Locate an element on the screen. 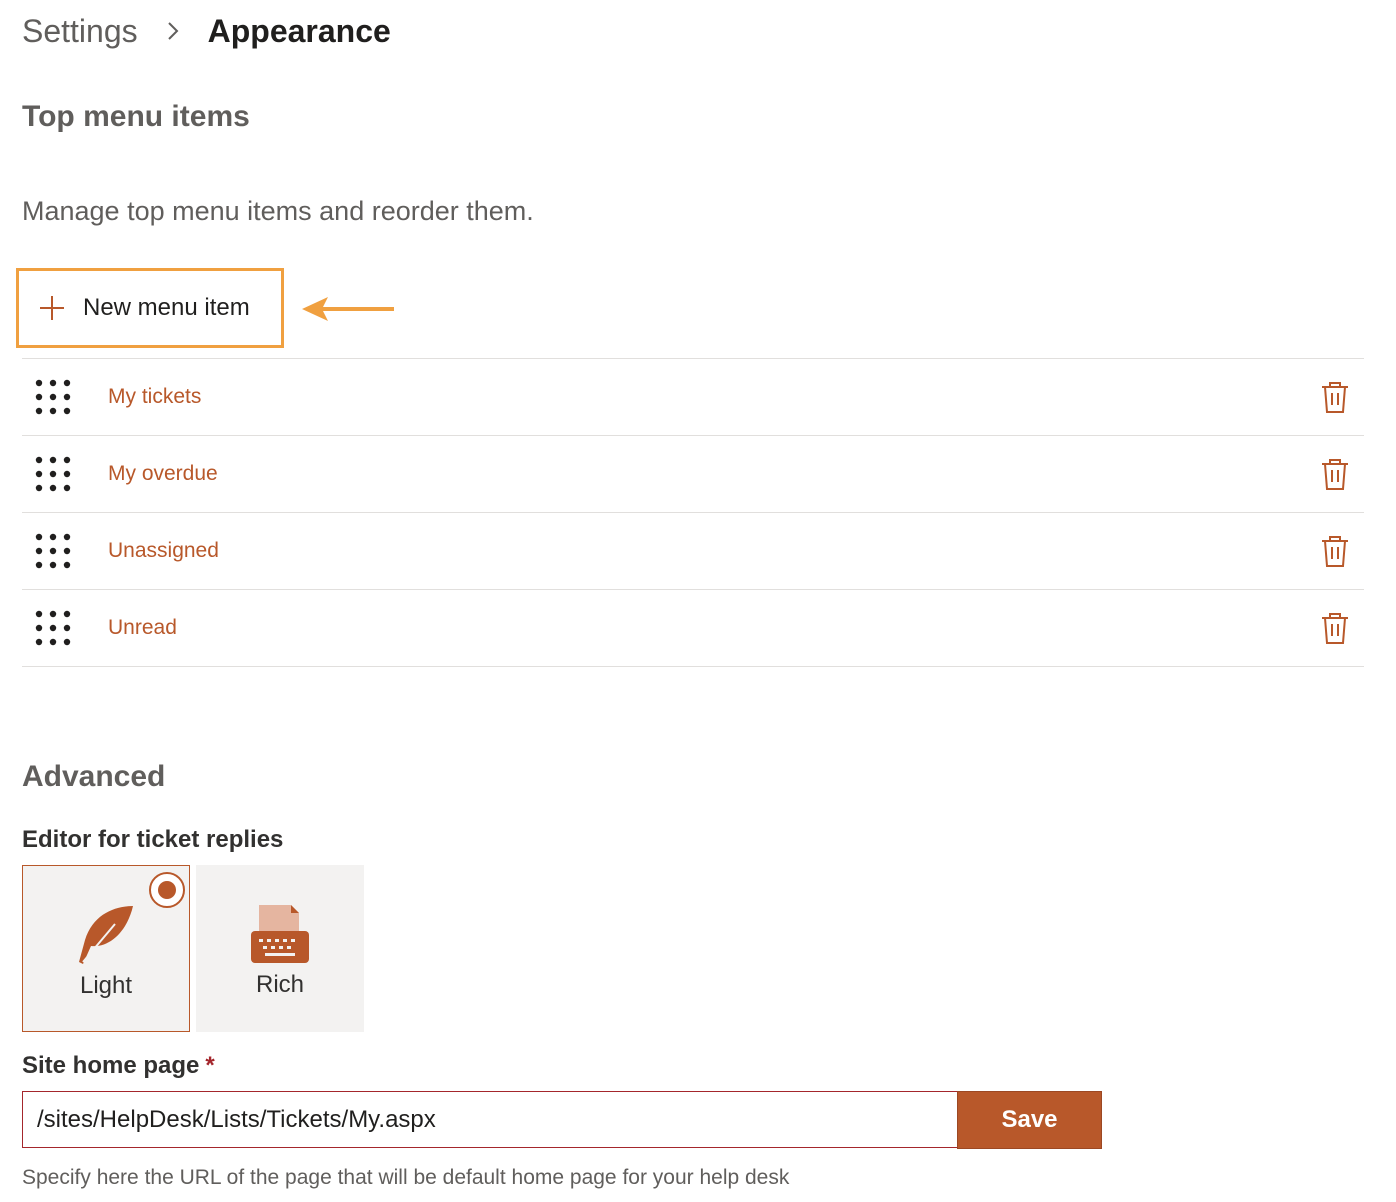 Image resolution: width=1396 pixels, height=1202 pixels. menu-item-row: Unassigned is located at coordinates (693, 551).